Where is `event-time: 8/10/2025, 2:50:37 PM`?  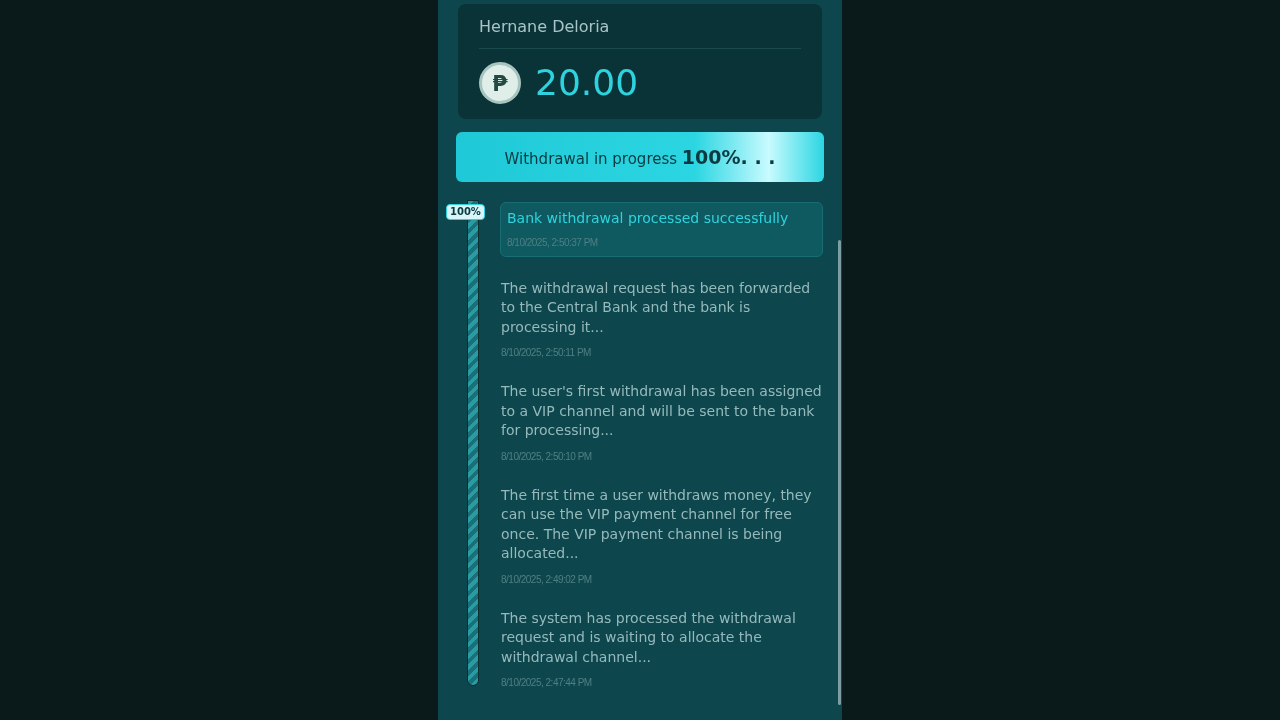
event-time: 8/10/2025, 2:50:37 PM is located at coordinates (553, 242).